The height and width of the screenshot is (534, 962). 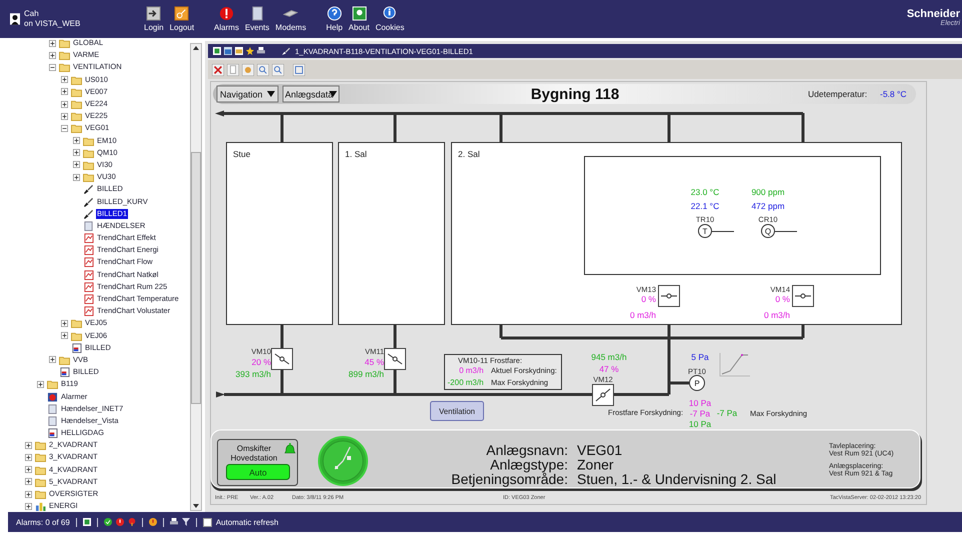 What do you see at coordinates (509, 479) in the screenshot?
I see `info-label: Betjeningsområde:` at bounding box center [509, 479].